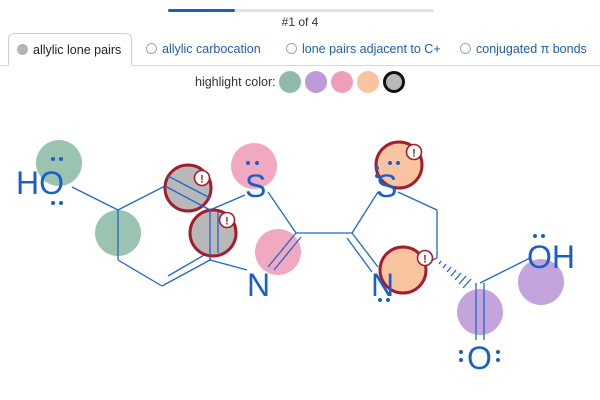 The image size is (600, 400). What do you see at coordinates (342, 82) in the screenshot?
I see `swatch-pink` at bounding box center [342, 82].